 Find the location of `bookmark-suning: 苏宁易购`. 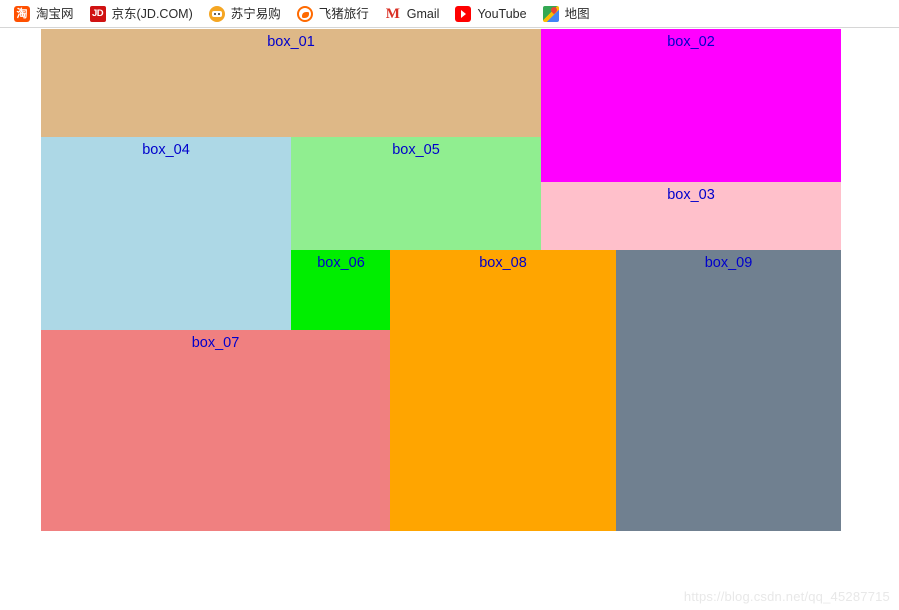

bookmark-suning: 苏宁易购 is located at coordinates (247, 14).